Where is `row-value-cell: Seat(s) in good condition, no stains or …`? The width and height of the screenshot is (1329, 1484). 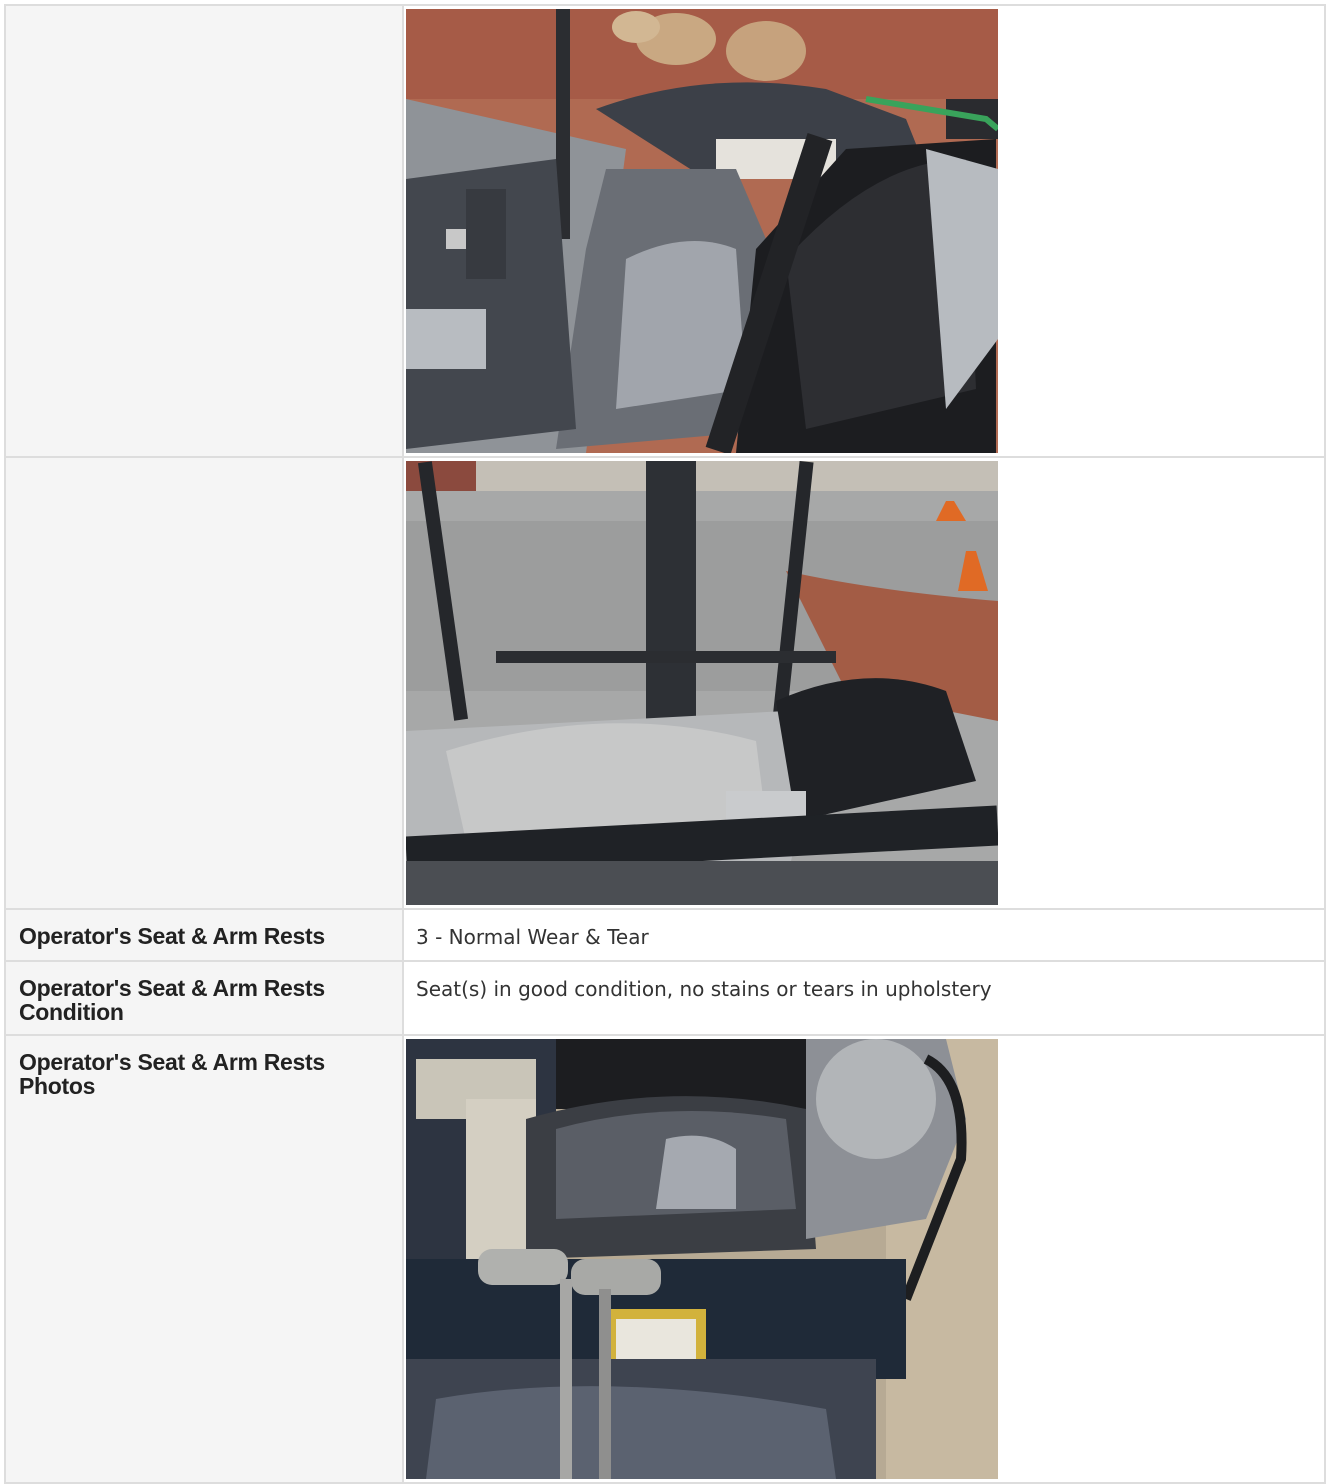
row-value-cell: Seat(s) in good condition, no stains or … is located at coordinates (864, 998).